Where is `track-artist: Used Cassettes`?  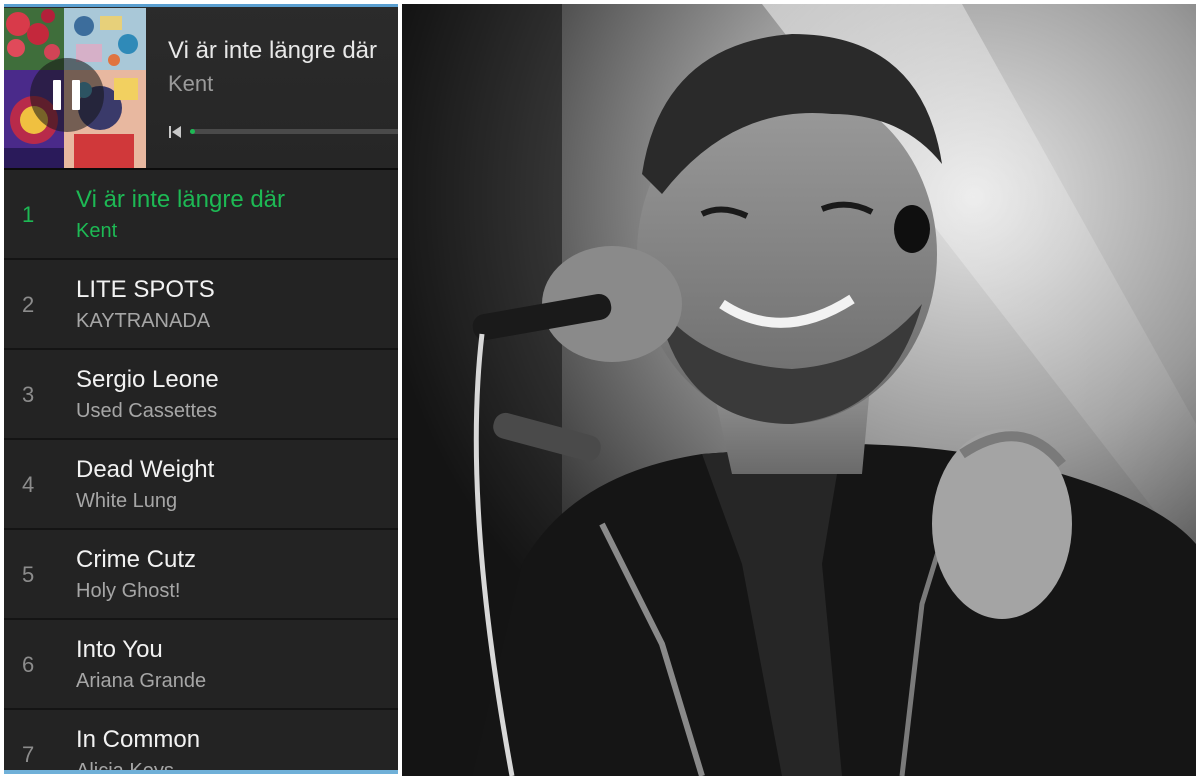 track-artist: Used Cassettes is located at coordinates (147, 411).